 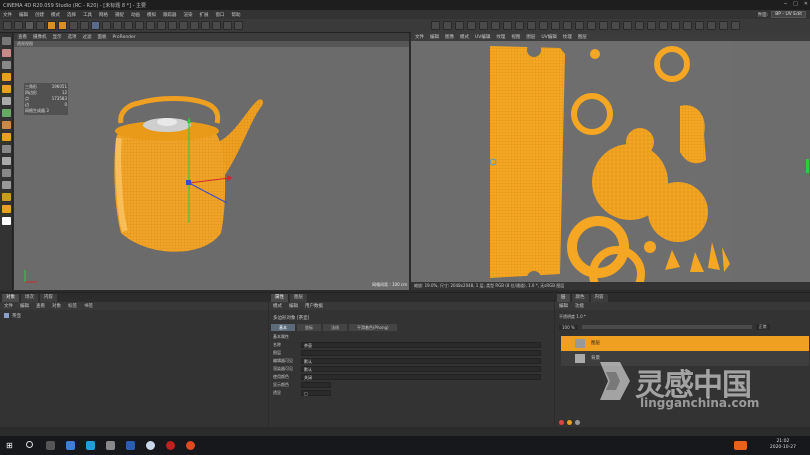 What do you see at coordinates (666, 327) in the screenshot?
I see `opacity-slider` at bounding box center [666, 327].